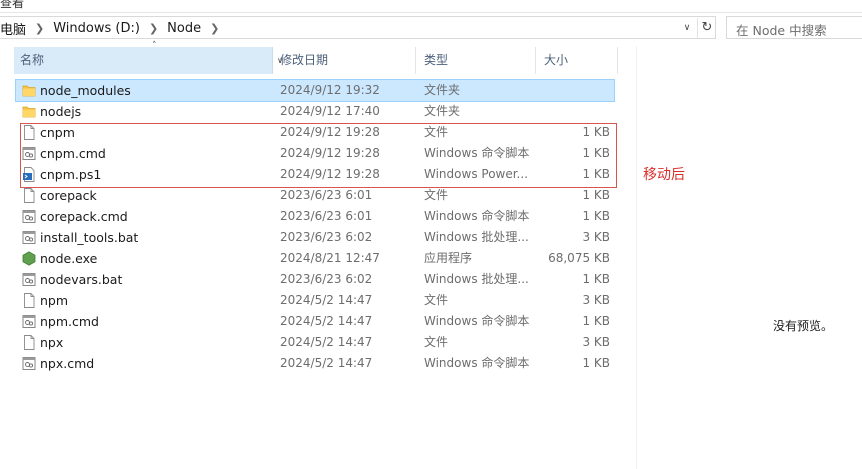  What do you see at coordinates (69, 258) in the screenshot?
I see `file-name: node.exe` at bounding box center [69, 258].